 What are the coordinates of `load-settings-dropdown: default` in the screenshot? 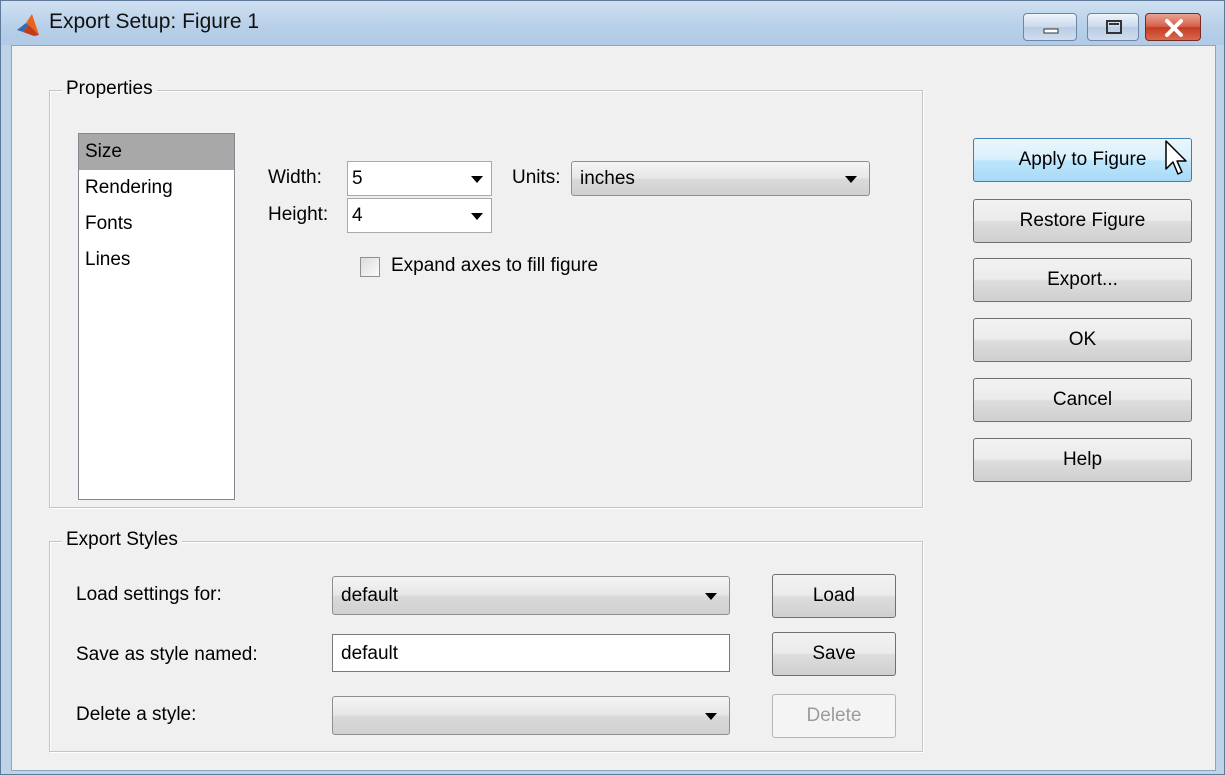 It's located at (531, 595).